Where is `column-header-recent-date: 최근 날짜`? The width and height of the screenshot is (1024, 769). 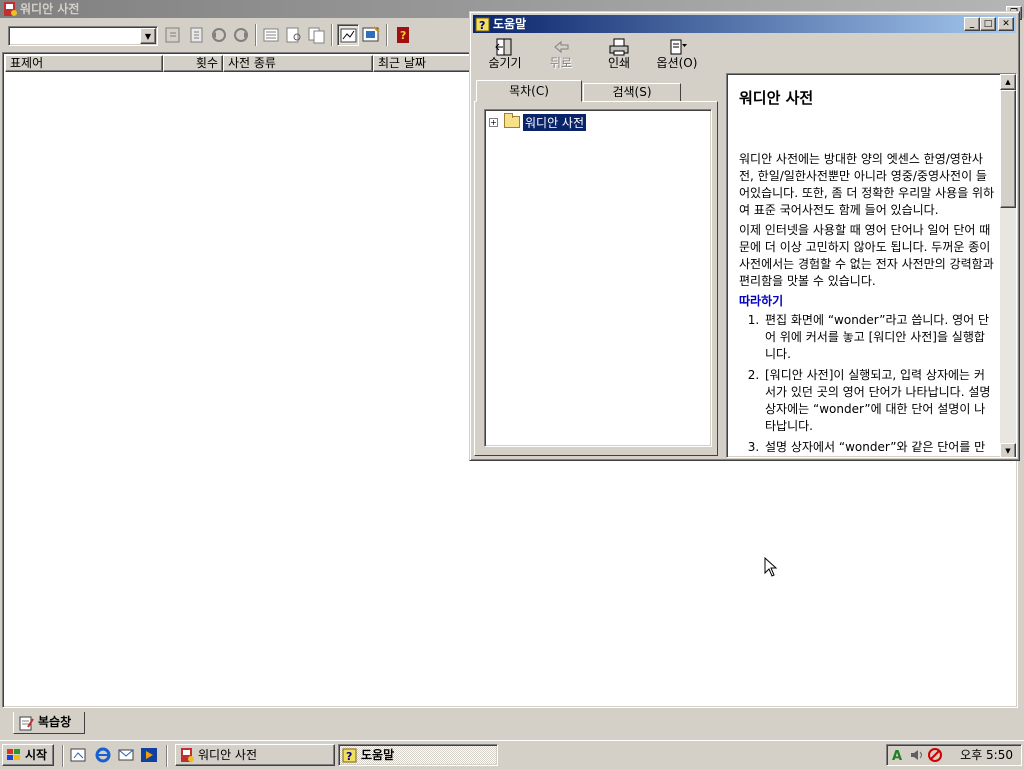 column-header-recent-date: 최근 날짜 is located at coordinates (428, 63).